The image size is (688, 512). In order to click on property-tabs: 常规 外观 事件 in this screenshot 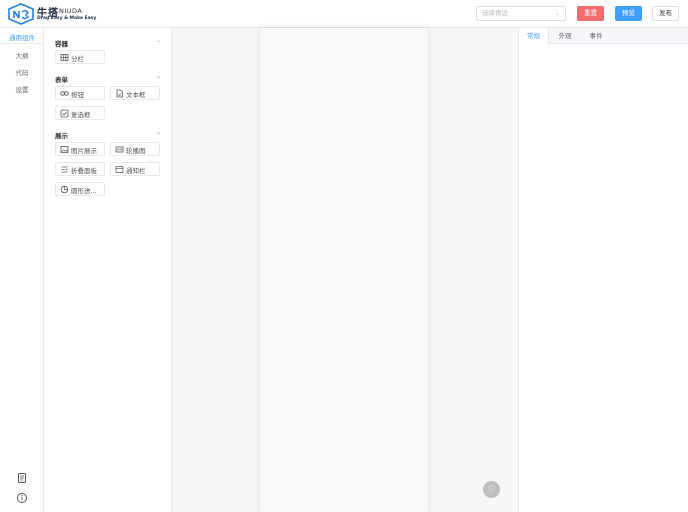, I will do `click(603, 36)`.